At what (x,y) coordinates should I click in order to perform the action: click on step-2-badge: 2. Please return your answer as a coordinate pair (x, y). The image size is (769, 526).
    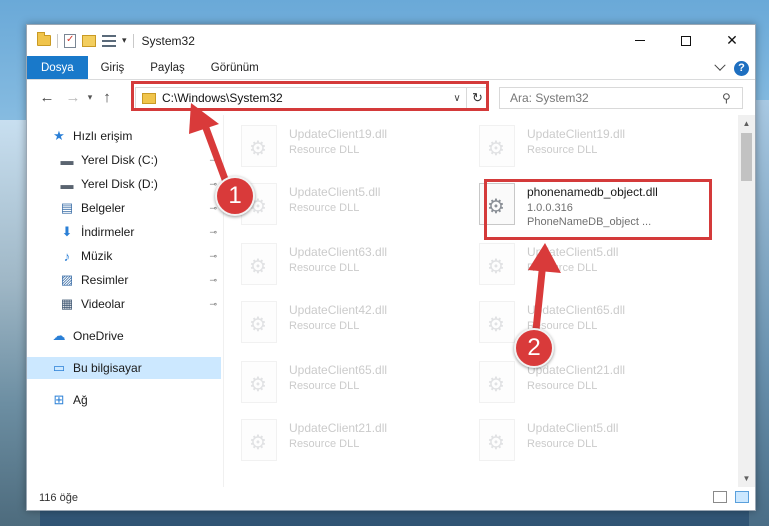
    Looking at the image, I should click on (534, 348).